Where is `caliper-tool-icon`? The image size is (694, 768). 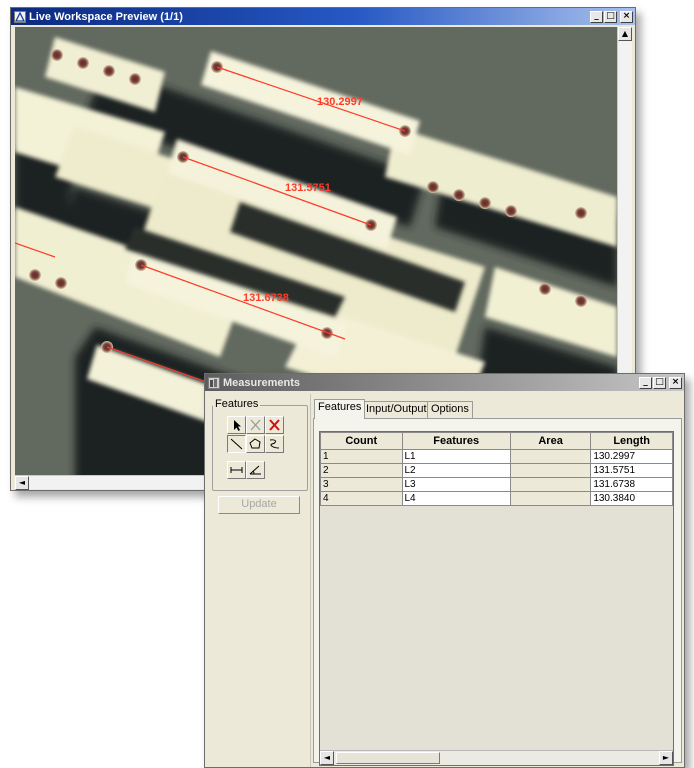
caliper-tool-icon is located at coordinates (236, 470).